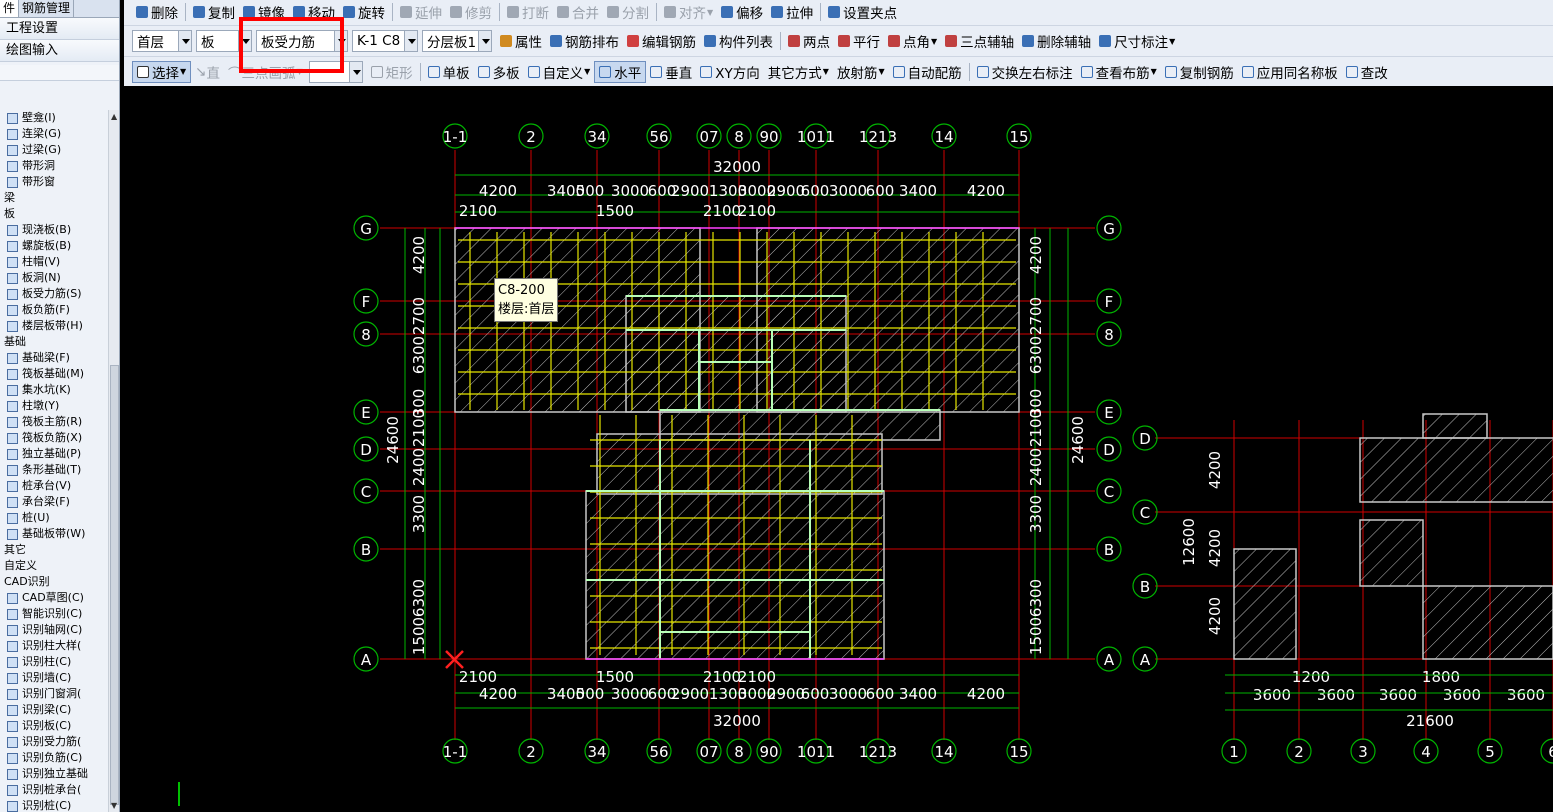 The image size is (1553, 812). I want to click on tree-item: 筏板主筋(R), so click(54, 422).